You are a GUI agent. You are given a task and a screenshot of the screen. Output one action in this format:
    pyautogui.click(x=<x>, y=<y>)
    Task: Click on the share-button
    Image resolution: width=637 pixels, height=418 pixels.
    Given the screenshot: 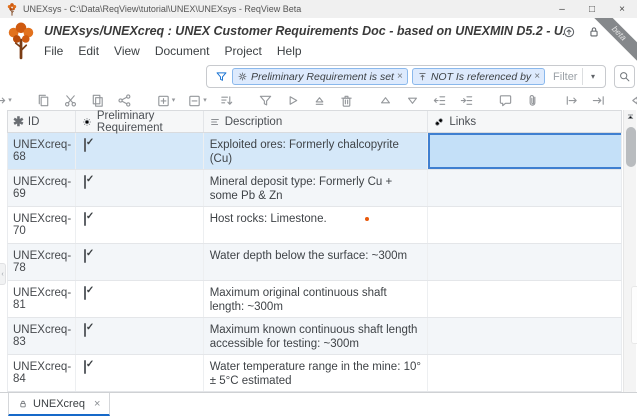 What is the action you would take?
    pyautogui.click(x=124, y=100)
    